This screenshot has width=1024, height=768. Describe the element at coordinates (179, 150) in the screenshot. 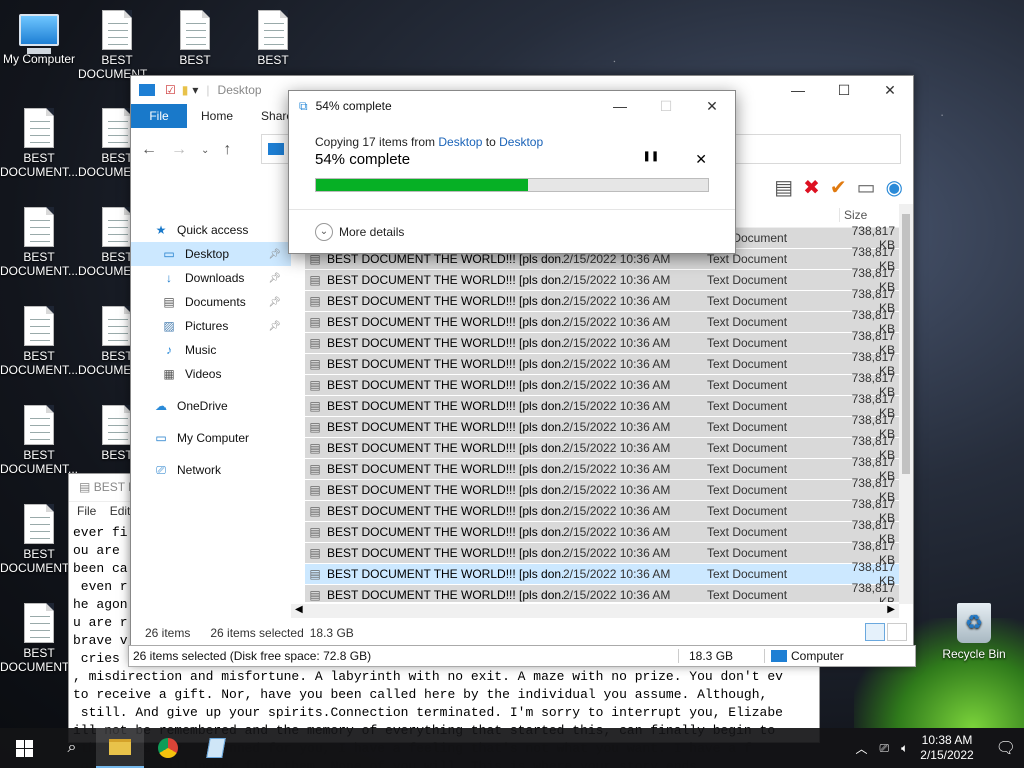

I see `forward-icon: →` at that location.